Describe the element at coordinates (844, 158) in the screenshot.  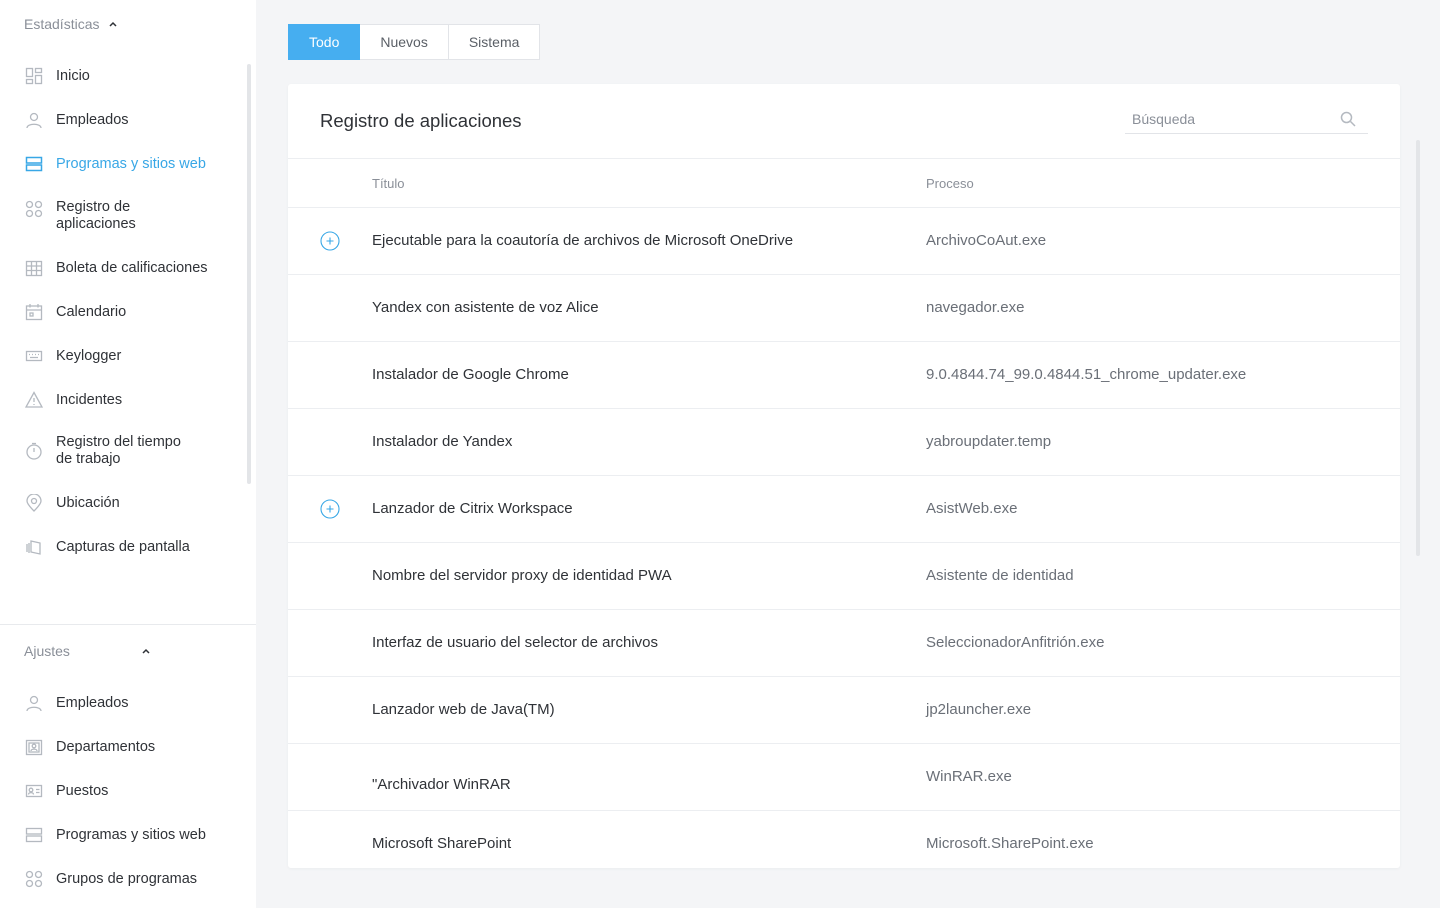
I see `header-divider` at that location.